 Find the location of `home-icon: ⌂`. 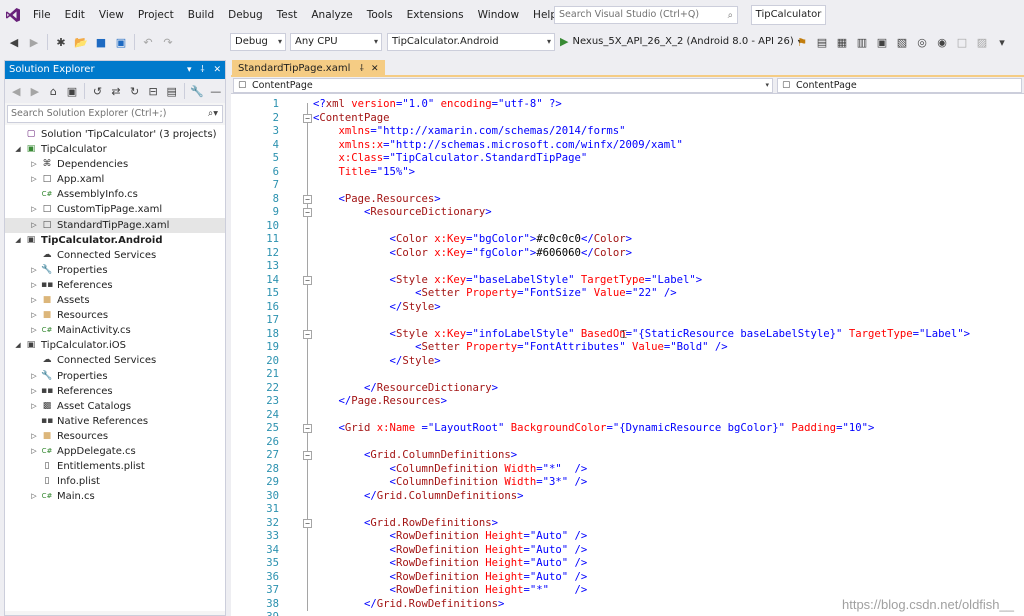

home-icon: ⌂ is located at coordinates (53, 91).